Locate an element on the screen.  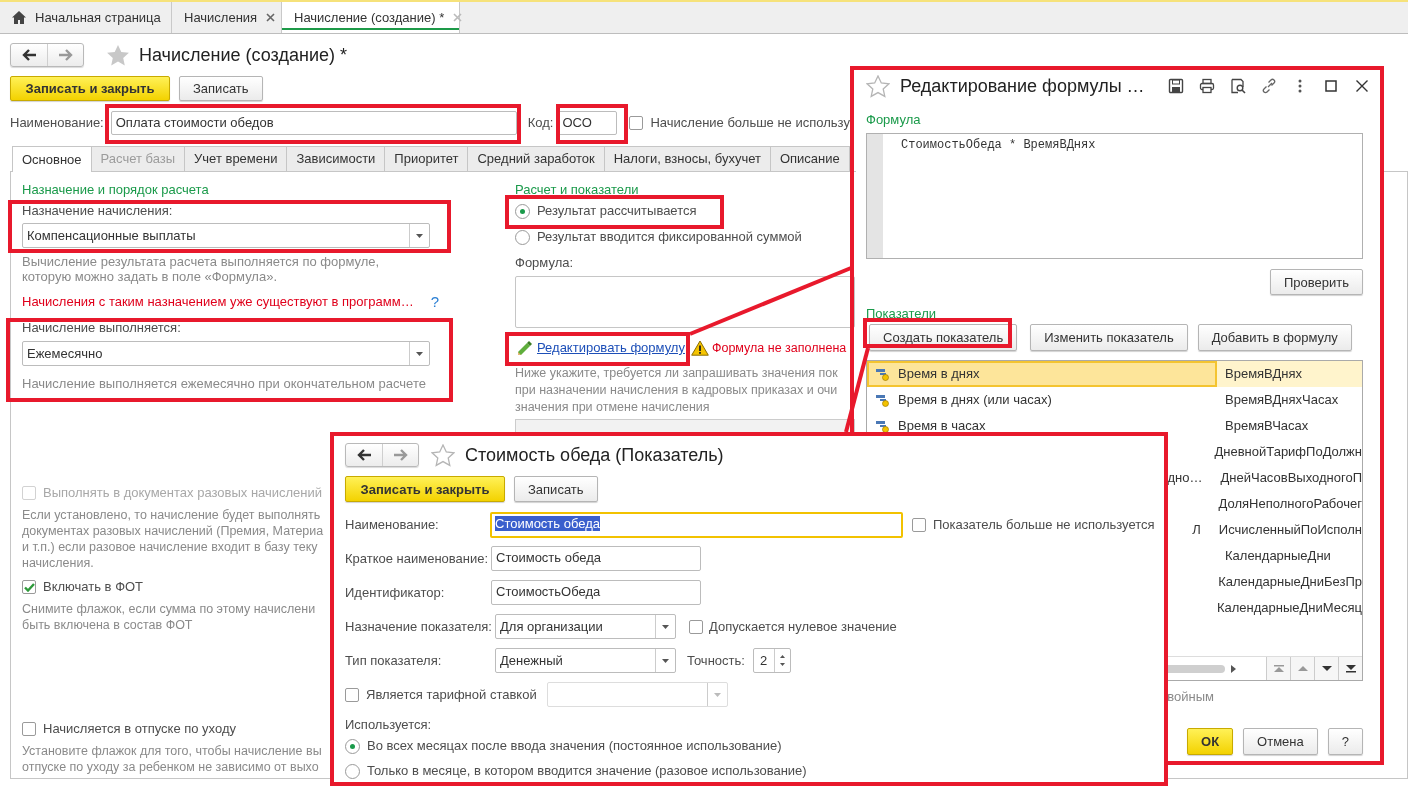
list-item: Л is located at coordinates (1196, 530).